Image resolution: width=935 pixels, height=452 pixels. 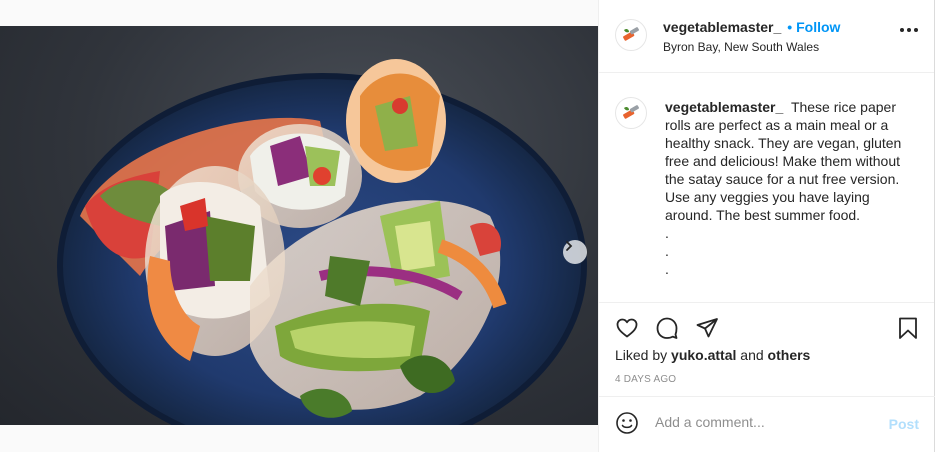 I want to click on username-follow-line: vegetablemaster_ • Follow, so click(x=751, y=27).